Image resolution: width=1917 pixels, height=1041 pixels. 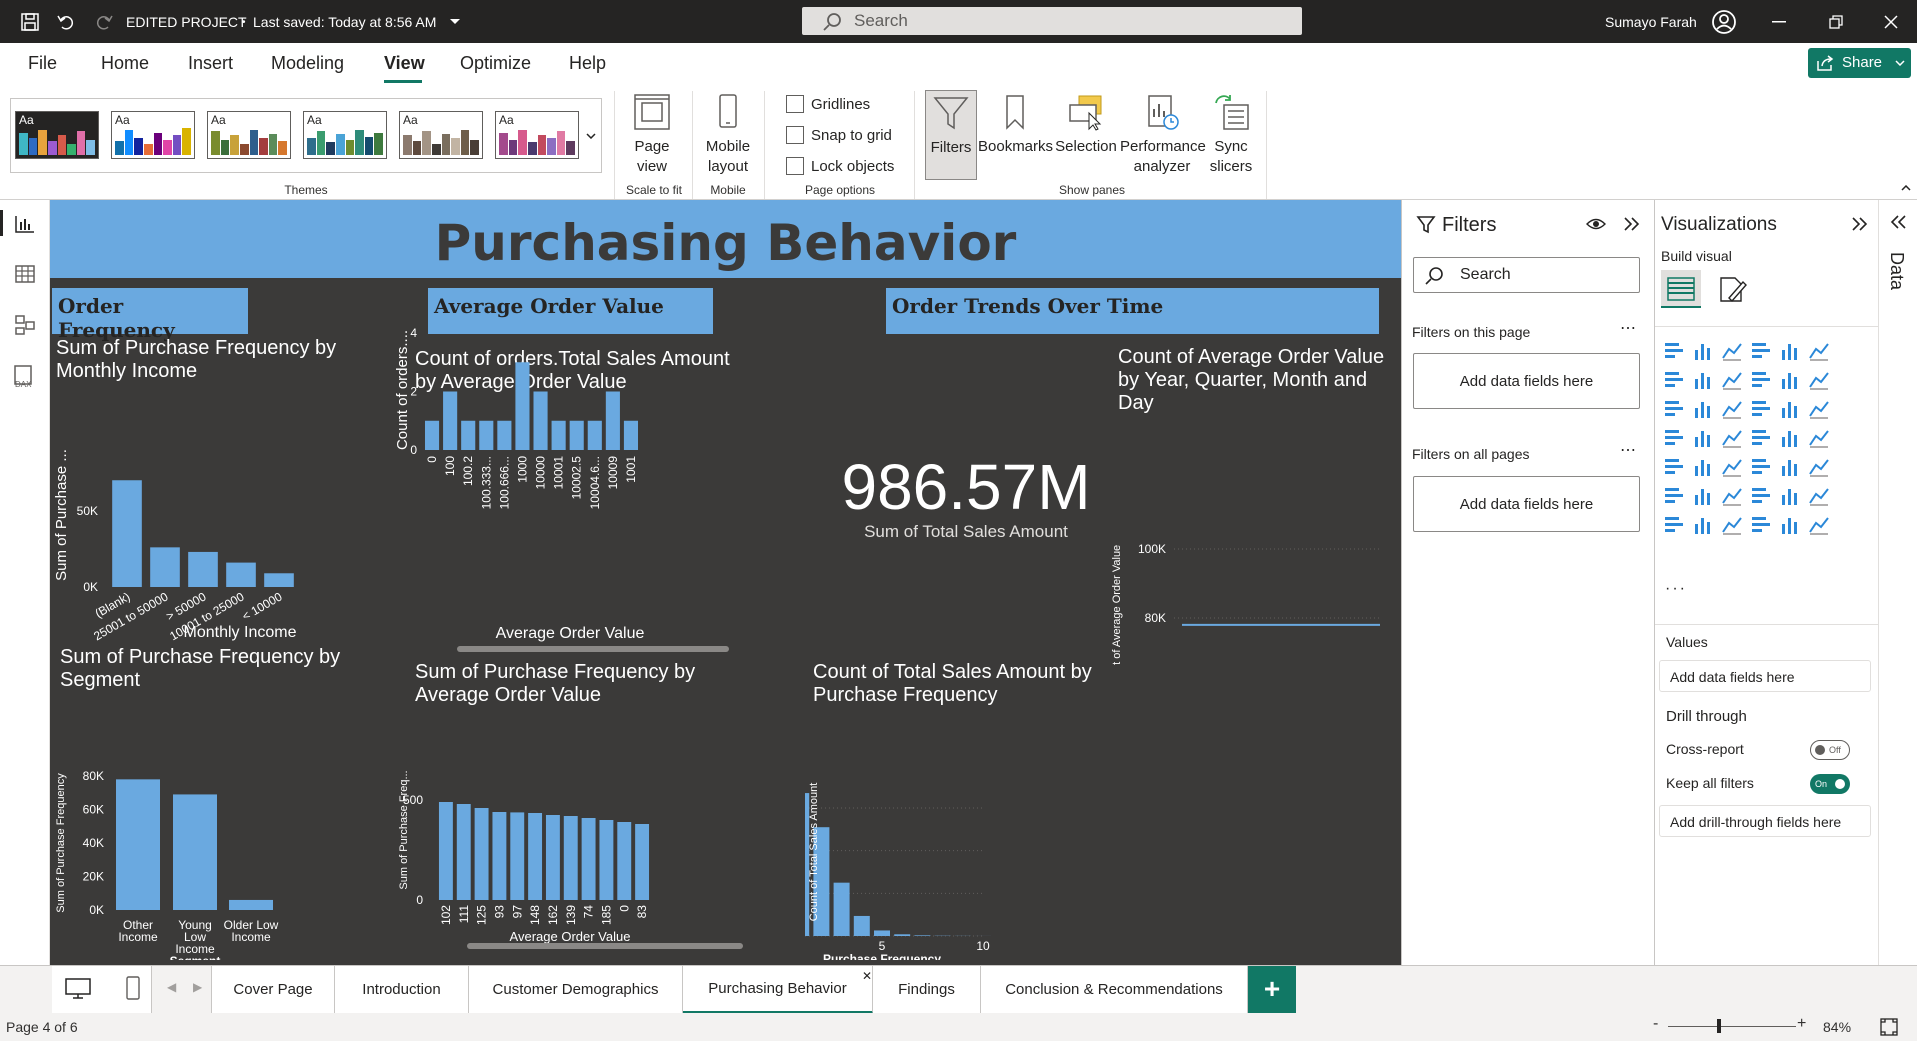 What do you see at coordinates (1086, 125) in the screenshot?
I see `selection-pane-button: Selection` at bounding box center [1086, 125].